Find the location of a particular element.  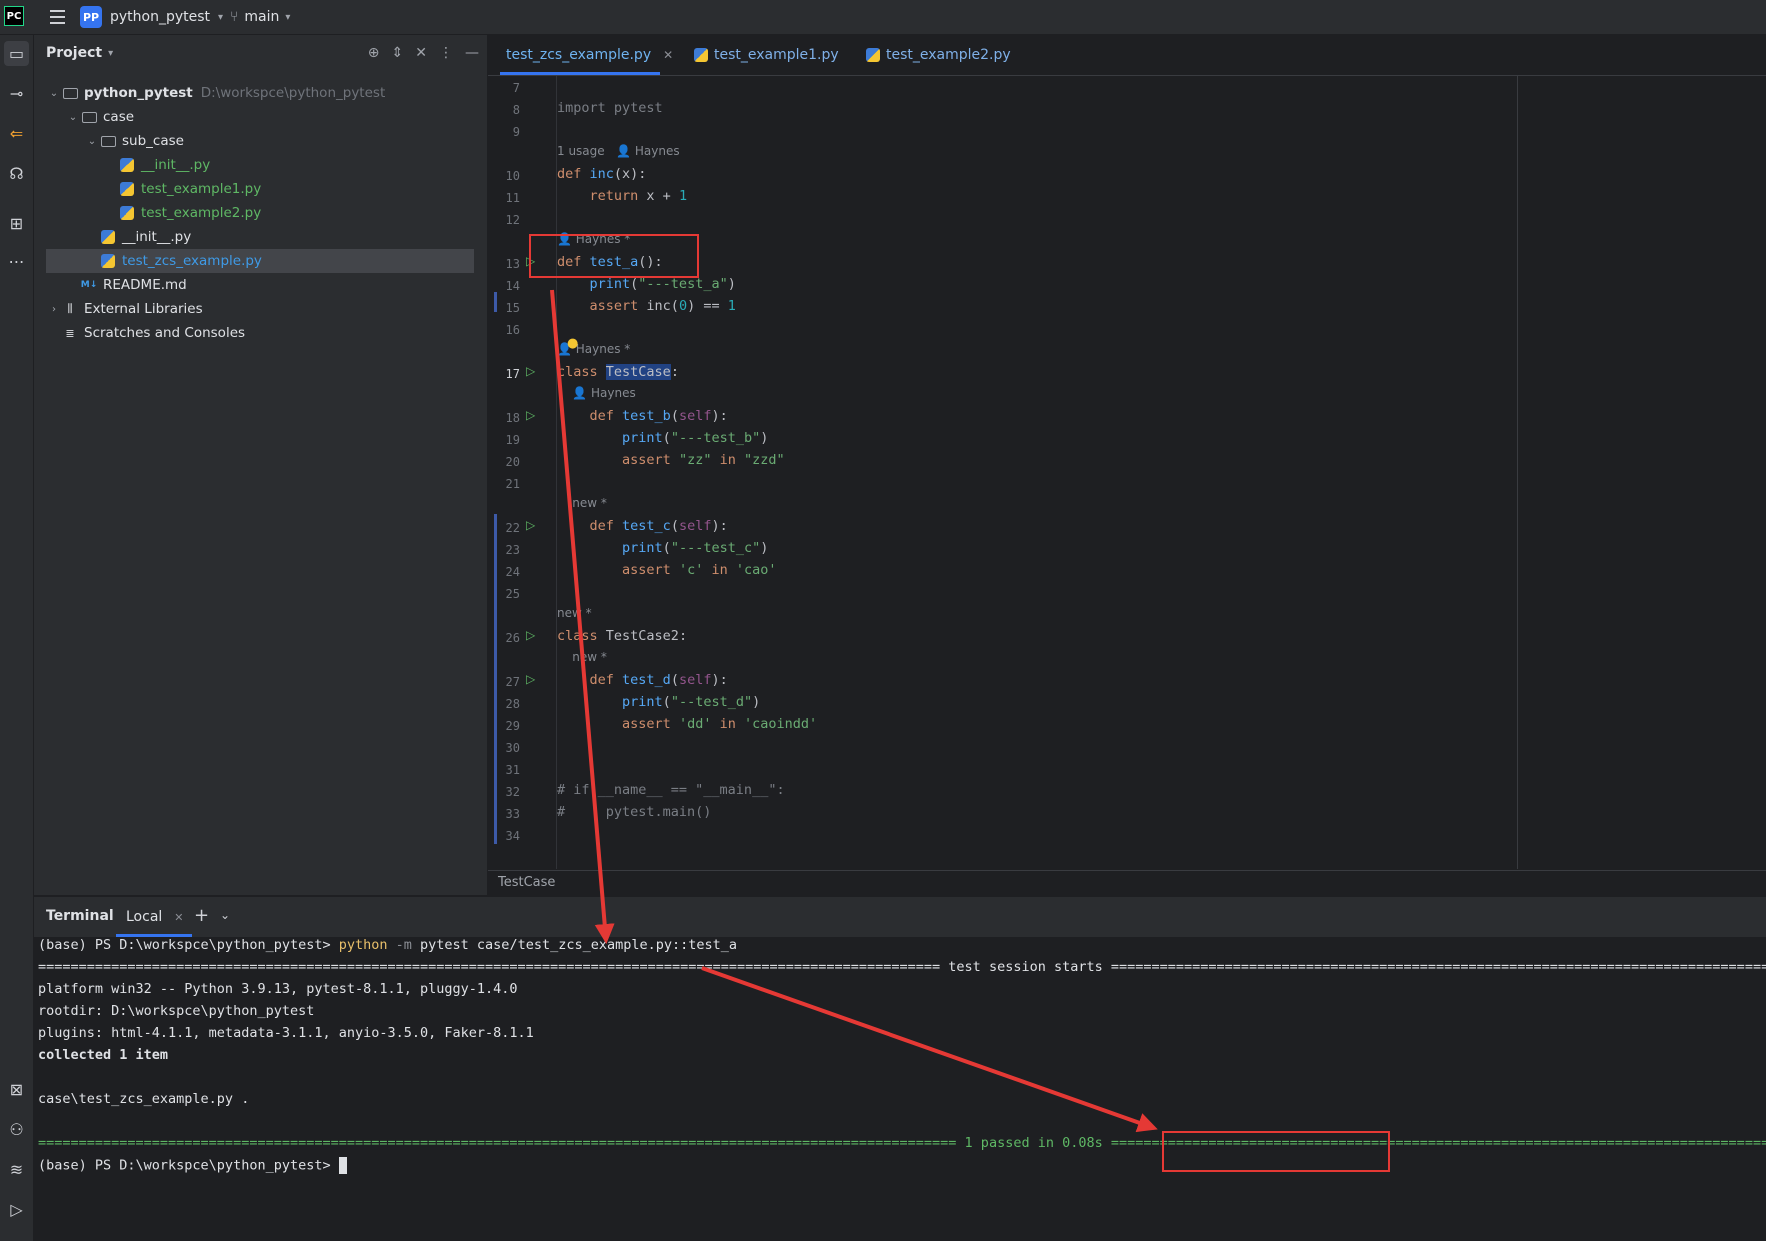

project-panel-header: Project ▾ is located at coordinates (79, 53).